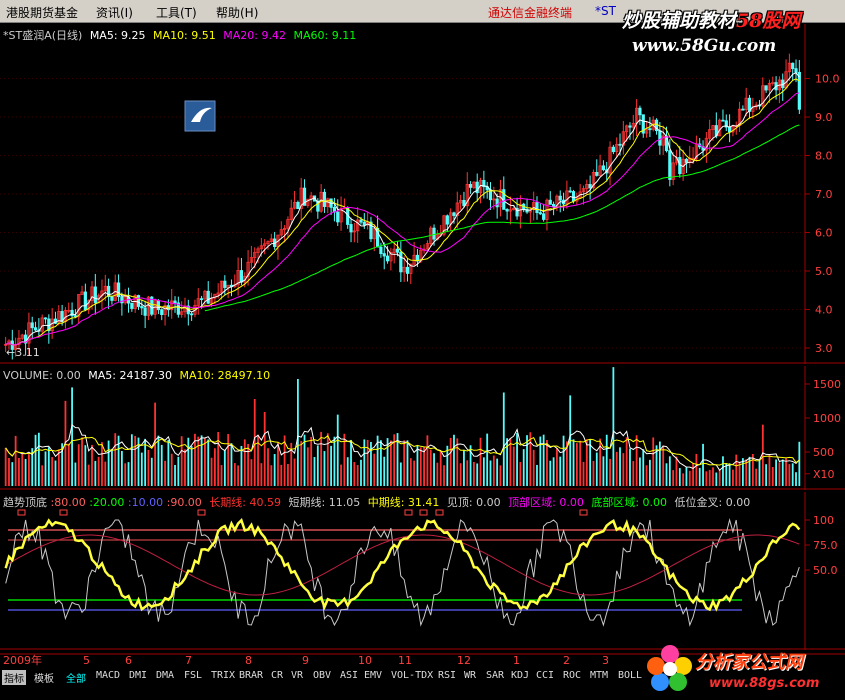 The width and height of the screenshot is (845, 700). What do you see at coordinates (176, 12) in the screenshot?
I see `menu-tools: 工具(T)` at bounding box center [176, 12].